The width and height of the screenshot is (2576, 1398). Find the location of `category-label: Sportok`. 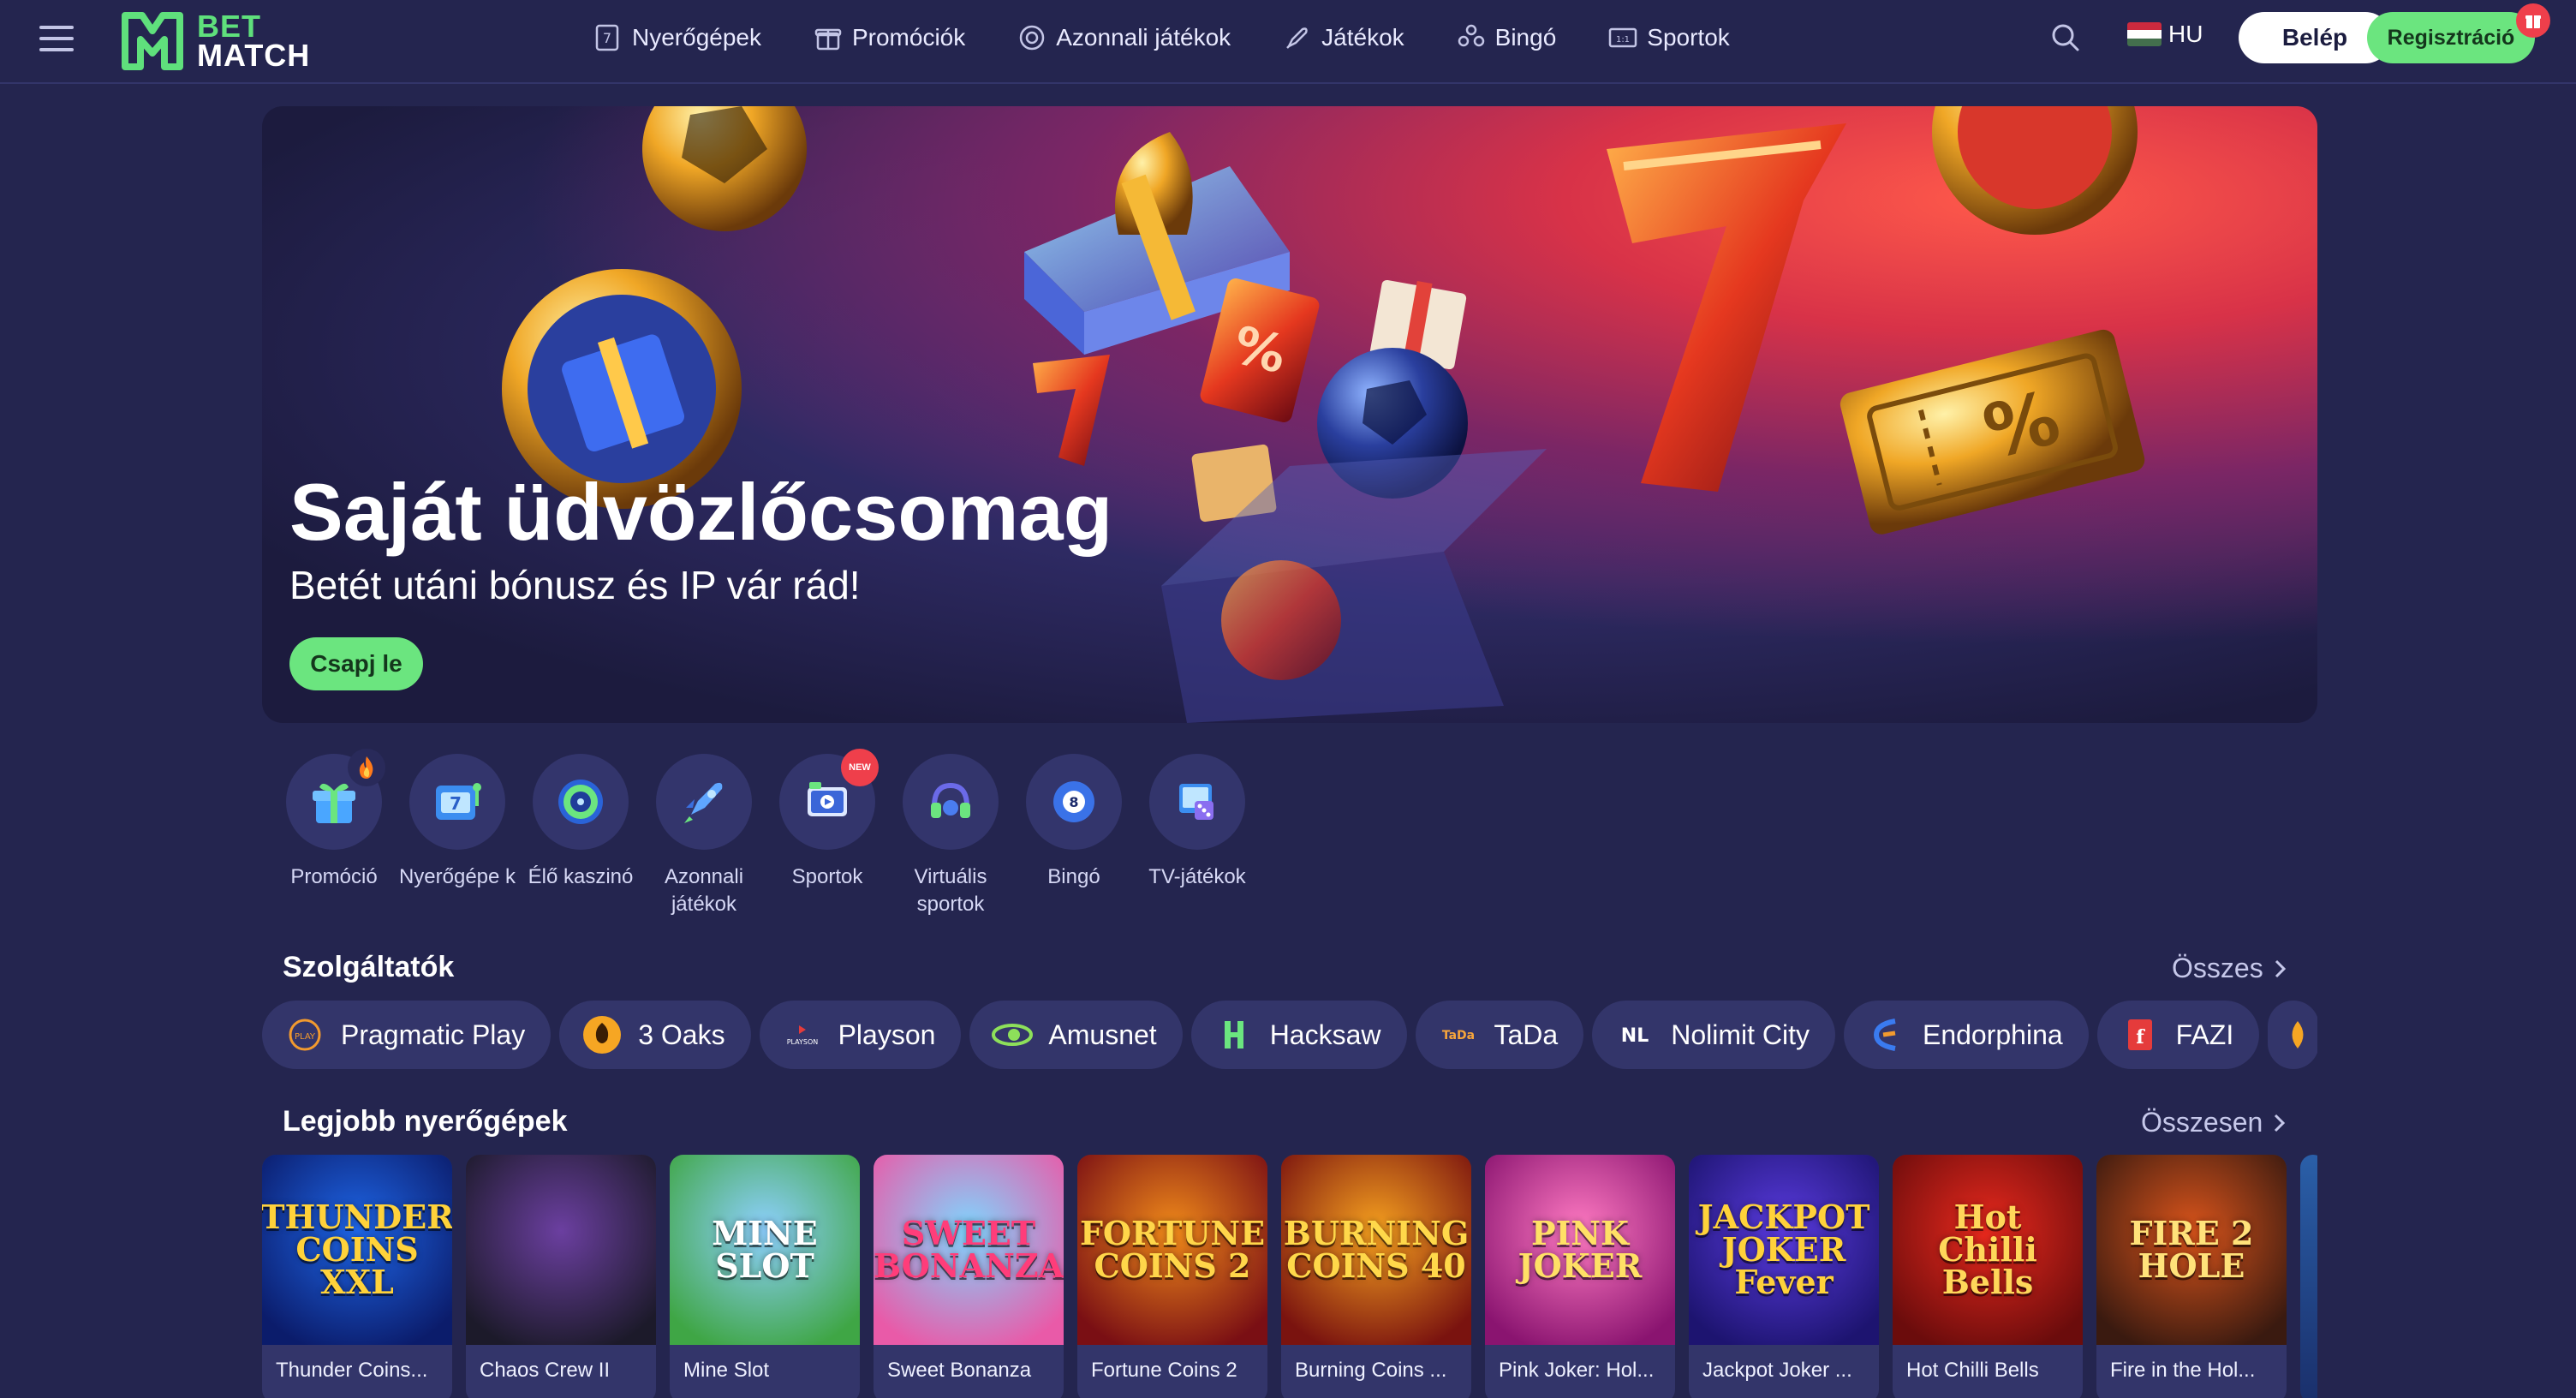

category-label: Sportok is located at coordinates (827, 876).